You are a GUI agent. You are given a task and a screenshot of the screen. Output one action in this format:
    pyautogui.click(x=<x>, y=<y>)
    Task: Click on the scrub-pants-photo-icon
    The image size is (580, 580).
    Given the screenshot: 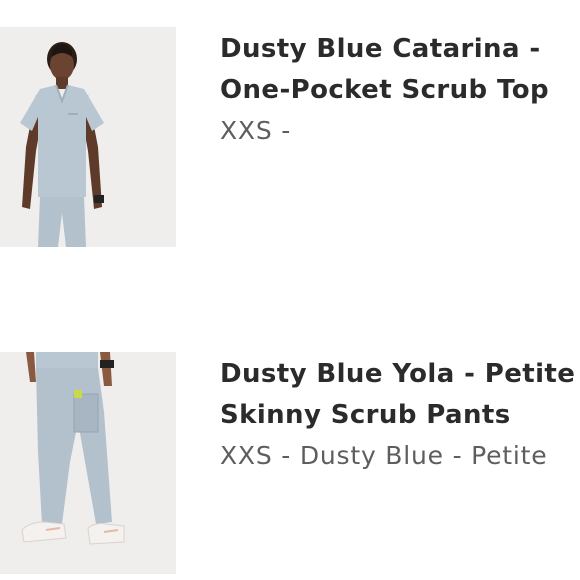 What is the action you would take?
    pyautogui.click(x=88, y=463)
    